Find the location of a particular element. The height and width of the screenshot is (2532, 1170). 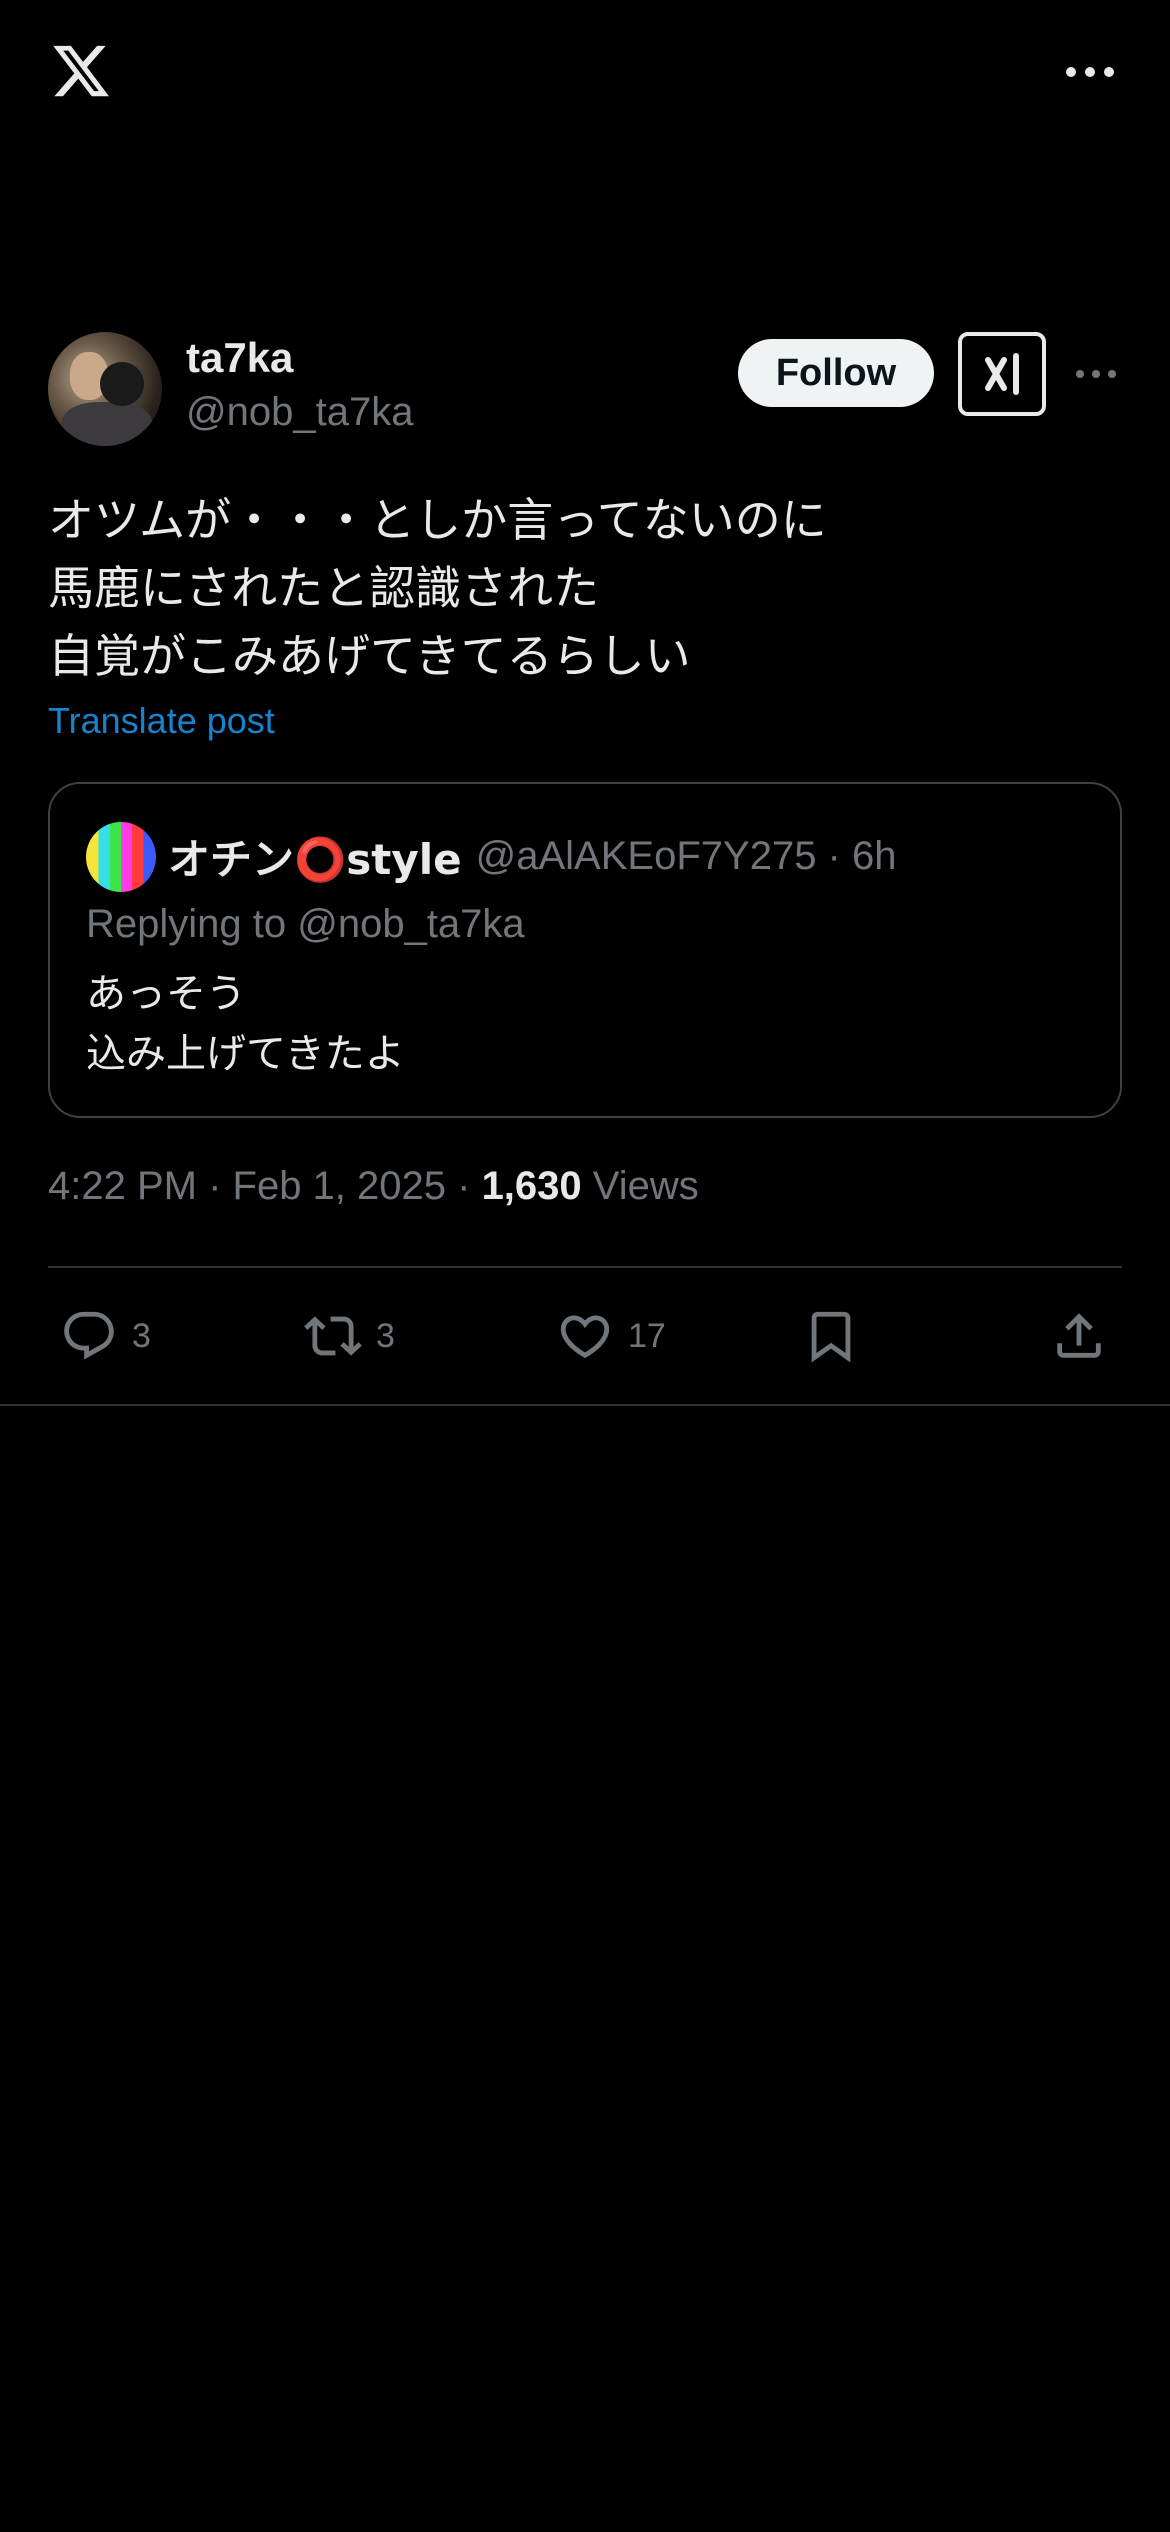

post-text-line: 馬鹿にされたと認識された is located at coordinates (324, 588).